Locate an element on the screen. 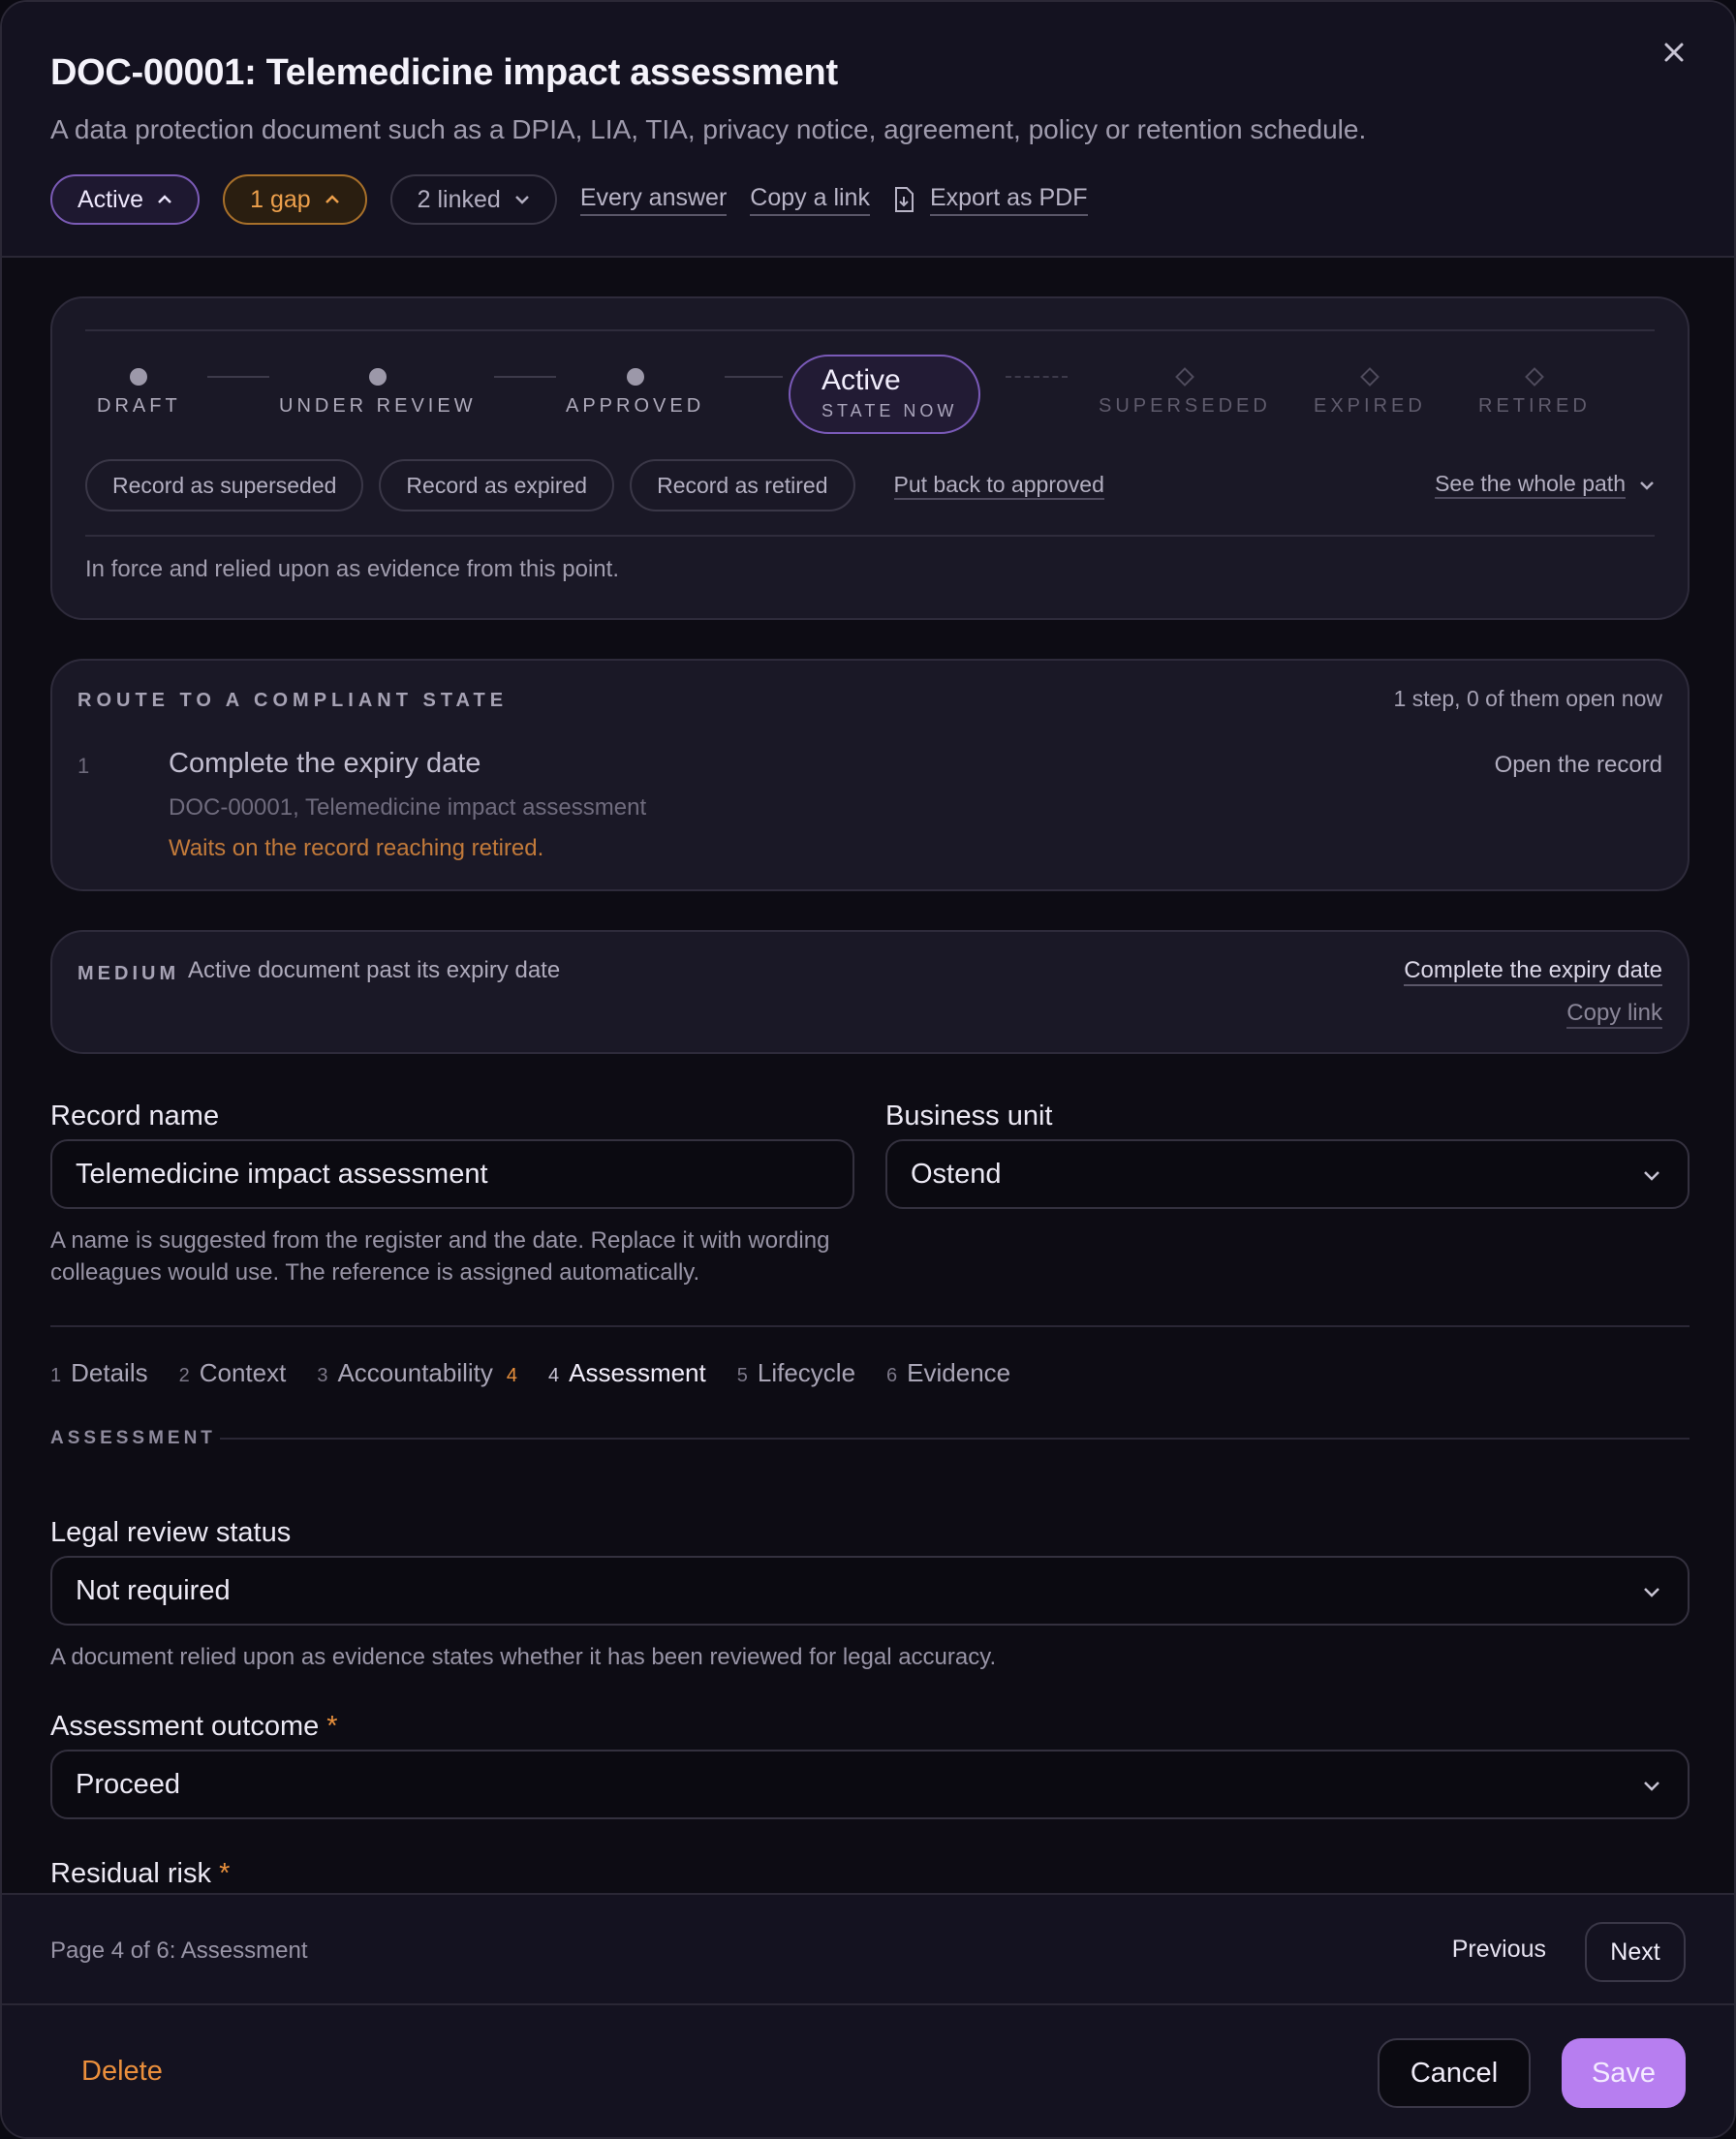  tab-accountability: 3 Accountability 4 is located at coordinates (417, 1373).